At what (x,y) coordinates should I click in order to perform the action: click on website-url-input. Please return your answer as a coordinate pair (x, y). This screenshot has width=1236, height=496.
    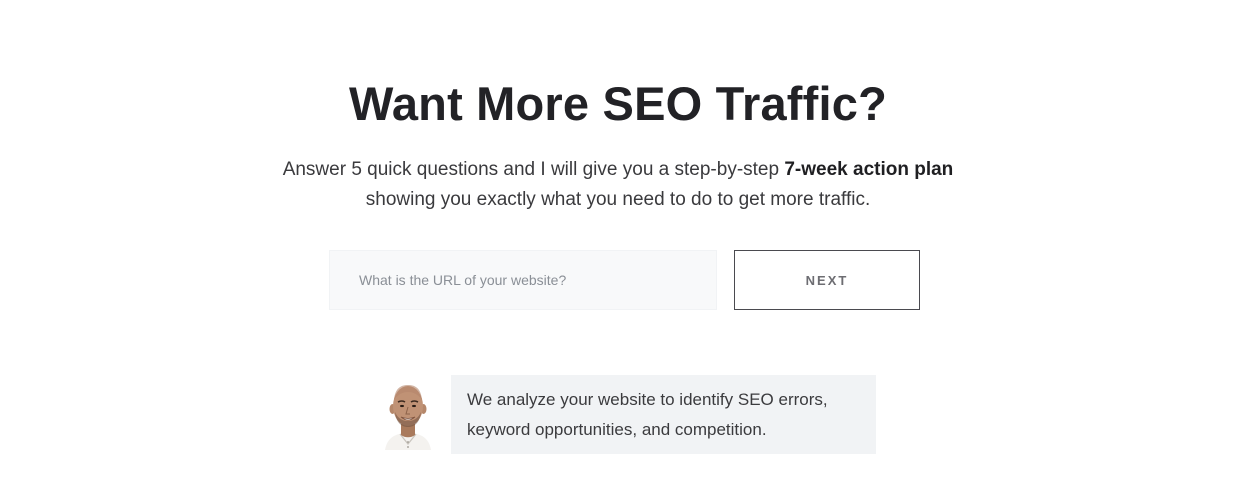
    Looking at the image, I should click on (523, 280).